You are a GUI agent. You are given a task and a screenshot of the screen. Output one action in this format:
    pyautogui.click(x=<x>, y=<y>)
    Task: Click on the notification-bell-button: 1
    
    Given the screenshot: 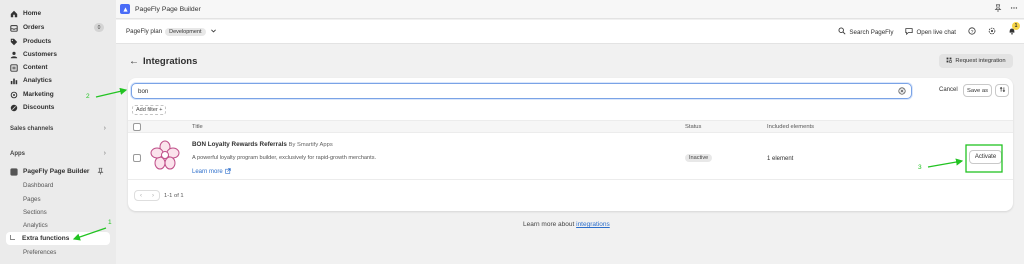 What is the action you would take?
    pyautogui.click(x=1014, y=29)
    